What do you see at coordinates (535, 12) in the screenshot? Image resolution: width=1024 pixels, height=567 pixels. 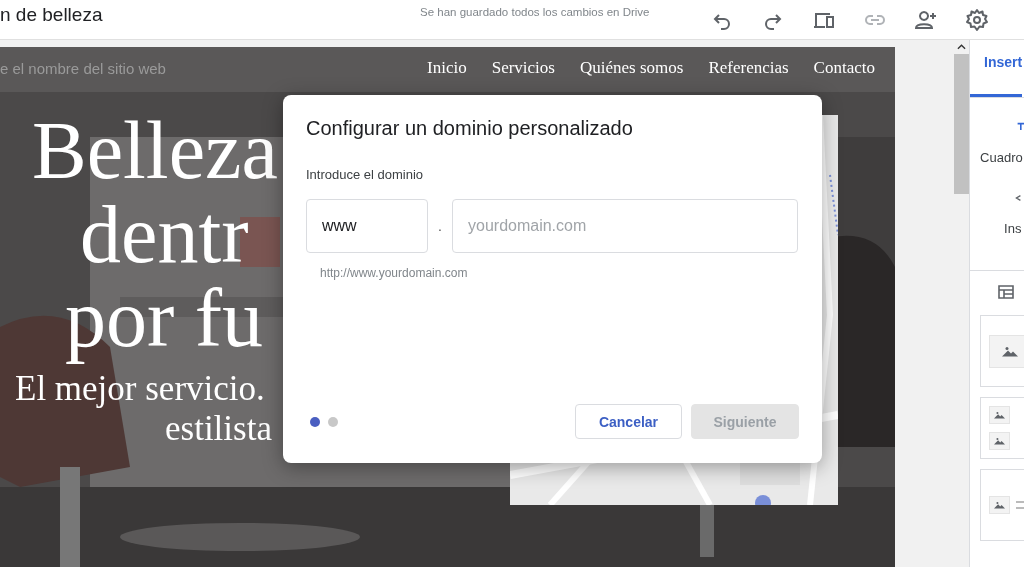 I see `save-status: Se han guardado todos los cambios en Drive` at bounding box center [535, 12].